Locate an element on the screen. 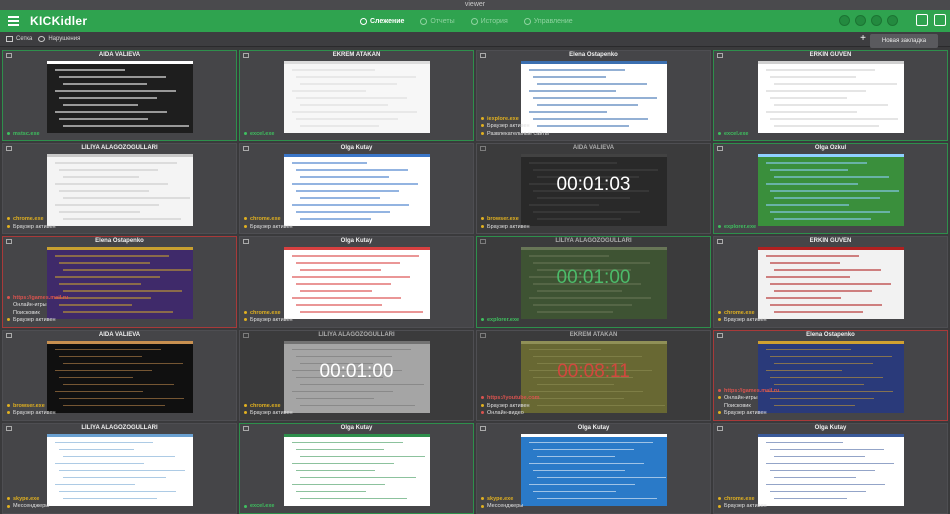 The image size is (950, 514). process-name: chrome.exe is located at coordinates (742, 500).